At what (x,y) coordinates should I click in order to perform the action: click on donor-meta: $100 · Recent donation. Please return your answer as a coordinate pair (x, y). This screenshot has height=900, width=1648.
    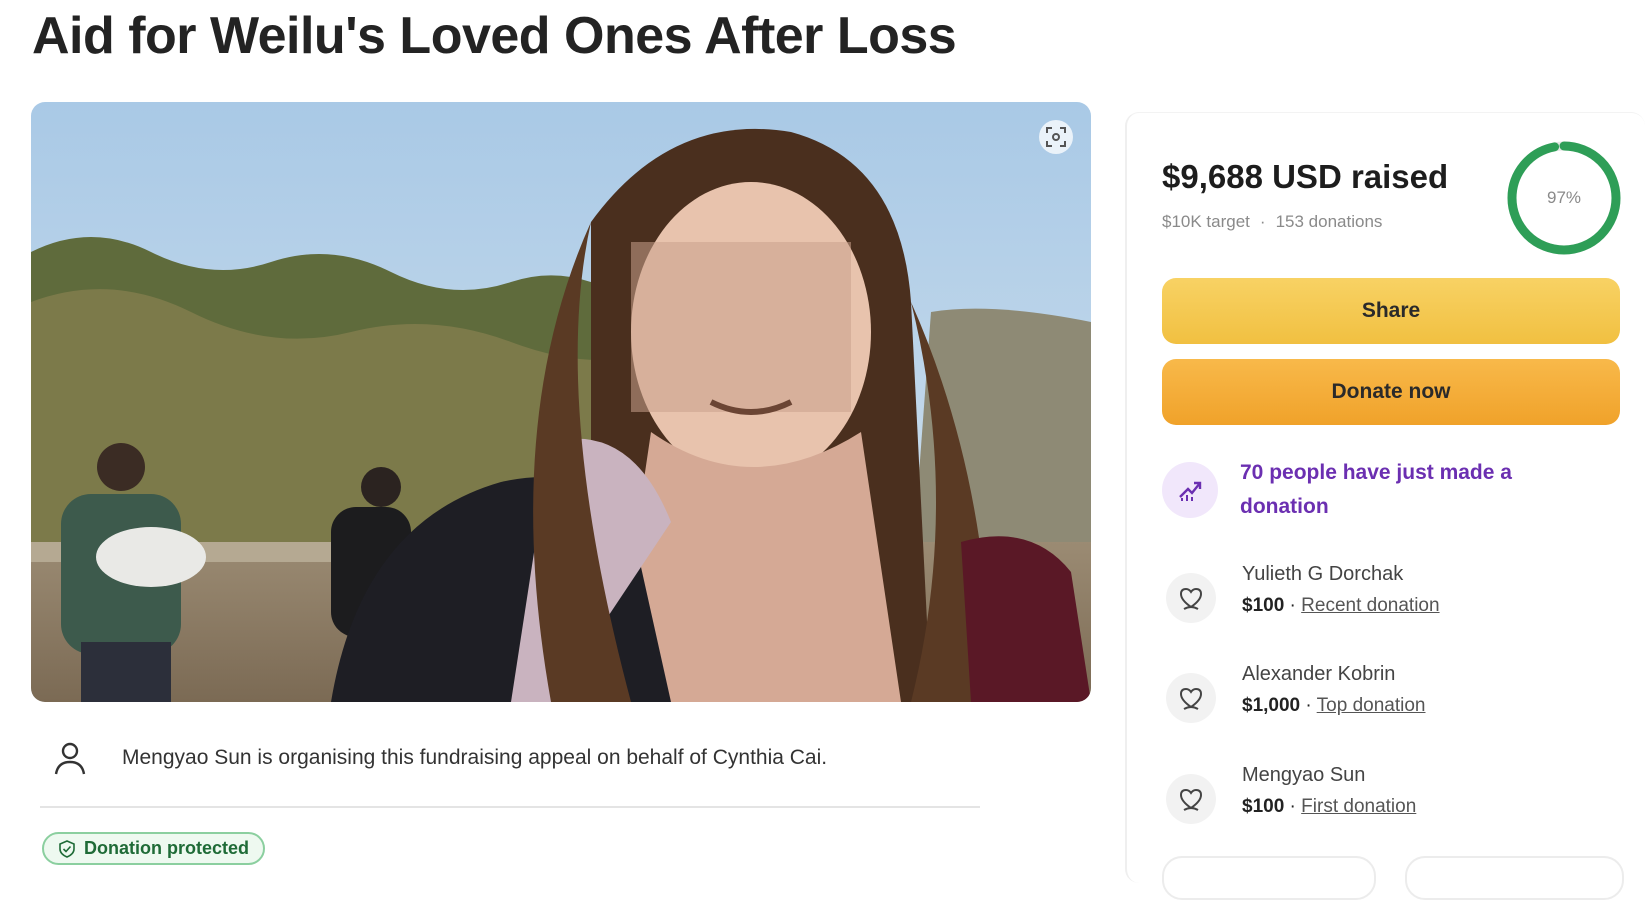
    Looking at the image, I should click on (1341, 606).